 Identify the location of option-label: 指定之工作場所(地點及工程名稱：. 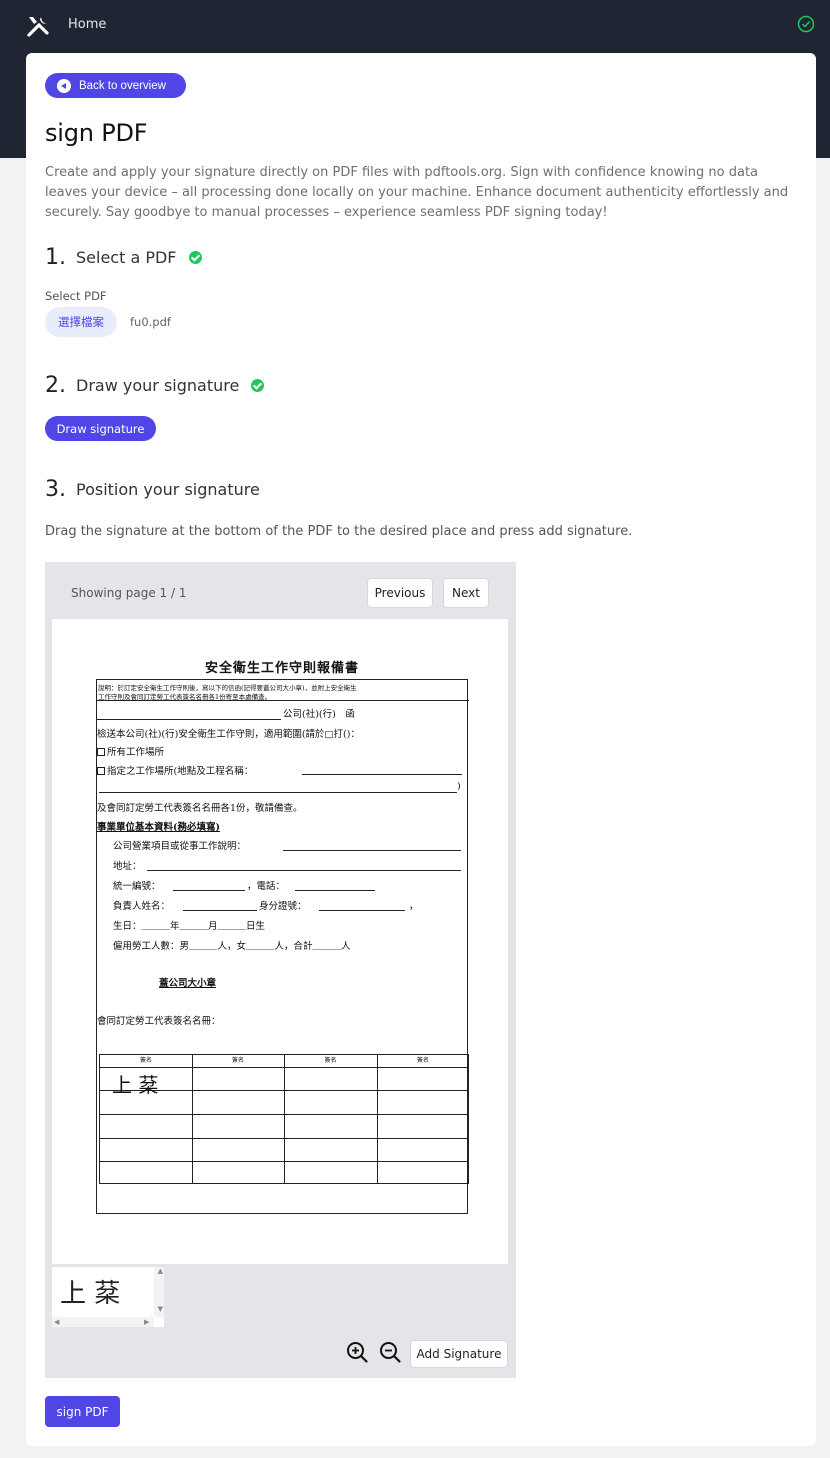
(180, 771).